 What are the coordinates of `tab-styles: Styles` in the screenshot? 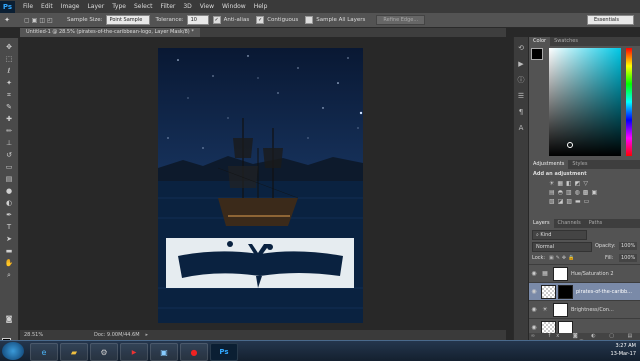 It's located at (579, 164).